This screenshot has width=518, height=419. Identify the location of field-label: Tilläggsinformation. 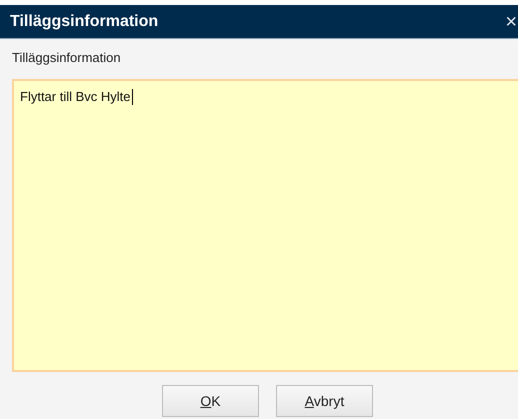
(67, 58).